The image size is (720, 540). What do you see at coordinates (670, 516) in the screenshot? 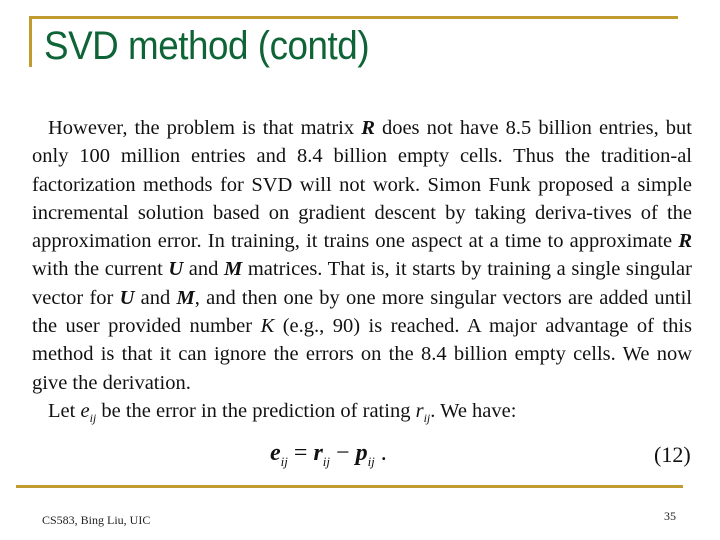
I see `page-number: 35` at bounding box center [670, 516].